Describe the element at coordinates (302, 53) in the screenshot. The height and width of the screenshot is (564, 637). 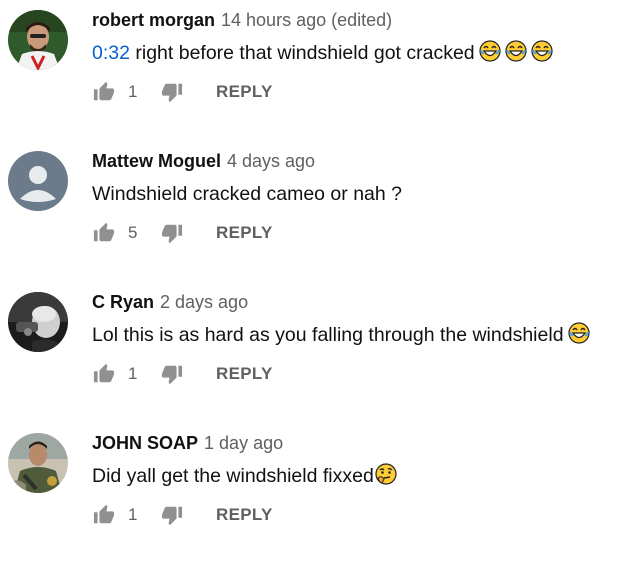
I see `comment-body: right before that windshield got cracked` at that location.